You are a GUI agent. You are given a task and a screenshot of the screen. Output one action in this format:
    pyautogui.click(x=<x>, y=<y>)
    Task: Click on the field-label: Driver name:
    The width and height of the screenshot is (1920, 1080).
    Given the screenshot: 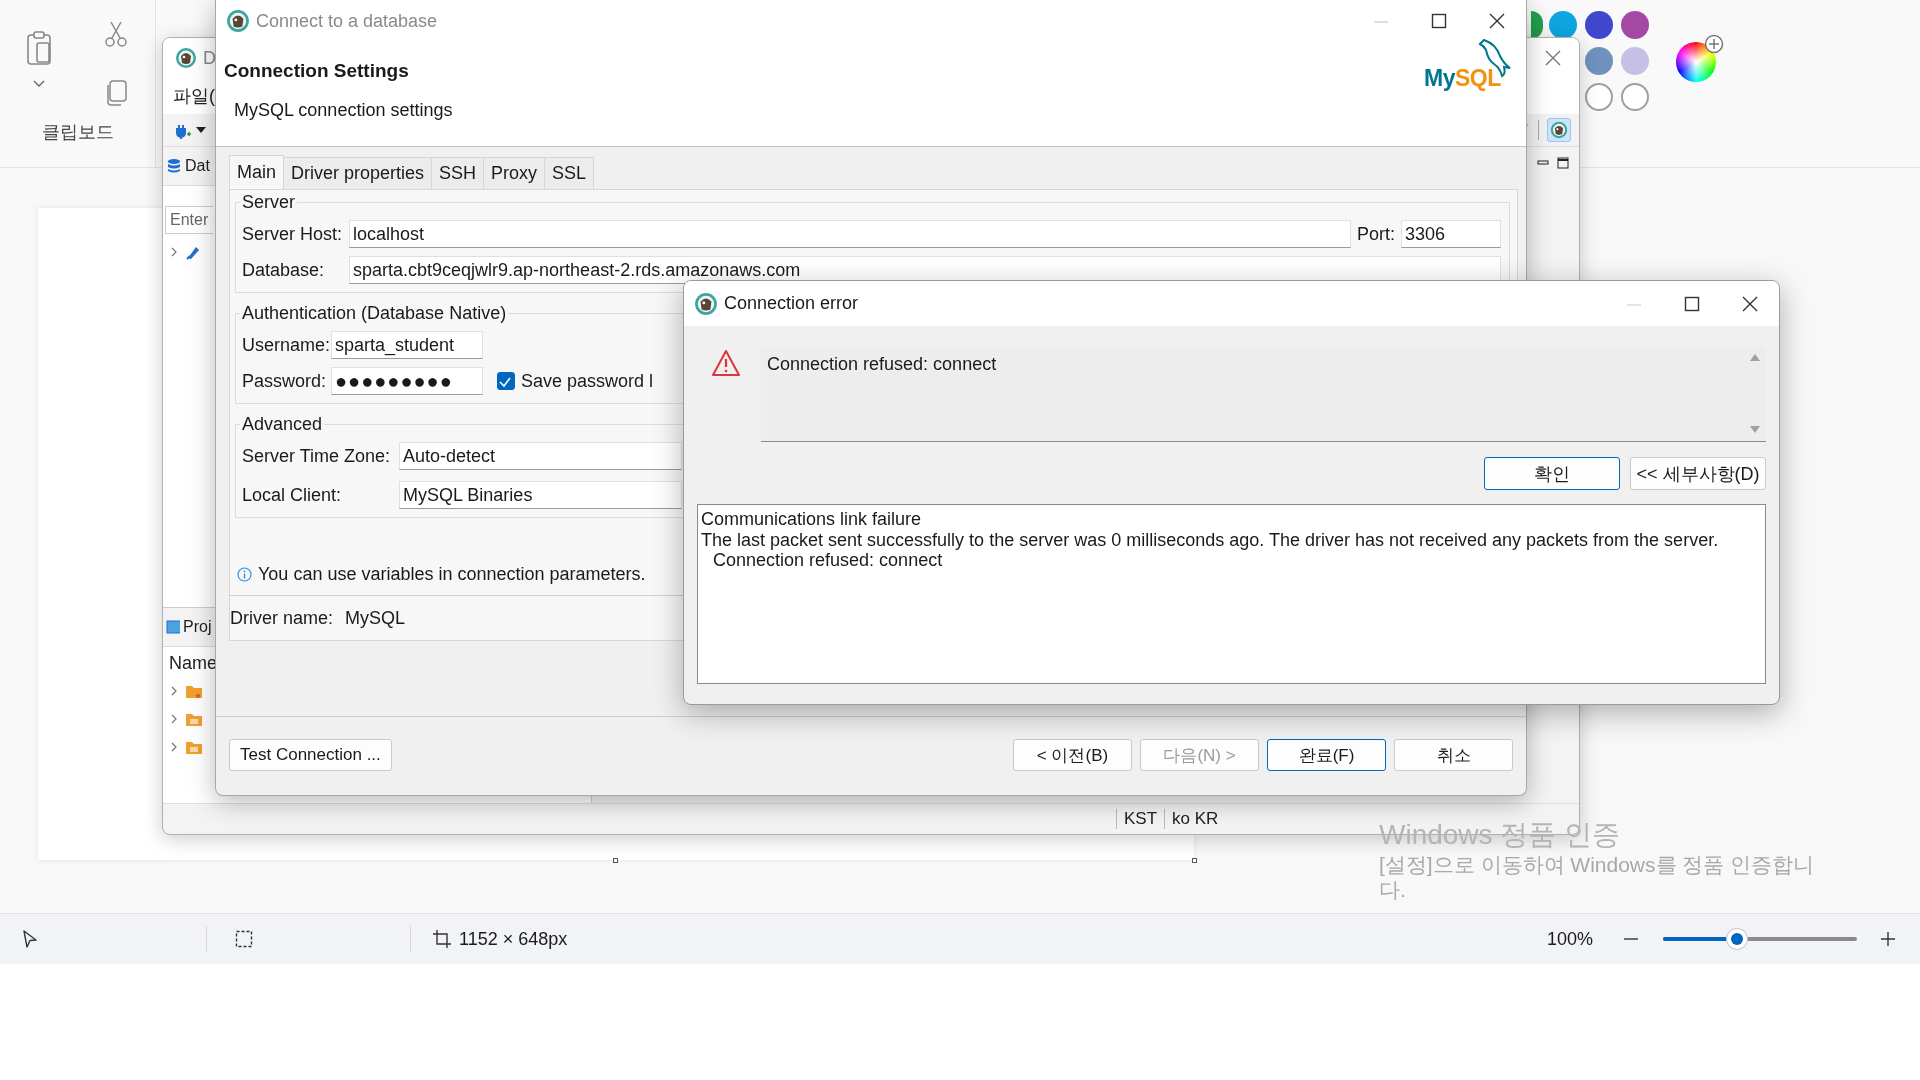 What is the action you would take?
    pyautogui.click(x=282, y=618)
    